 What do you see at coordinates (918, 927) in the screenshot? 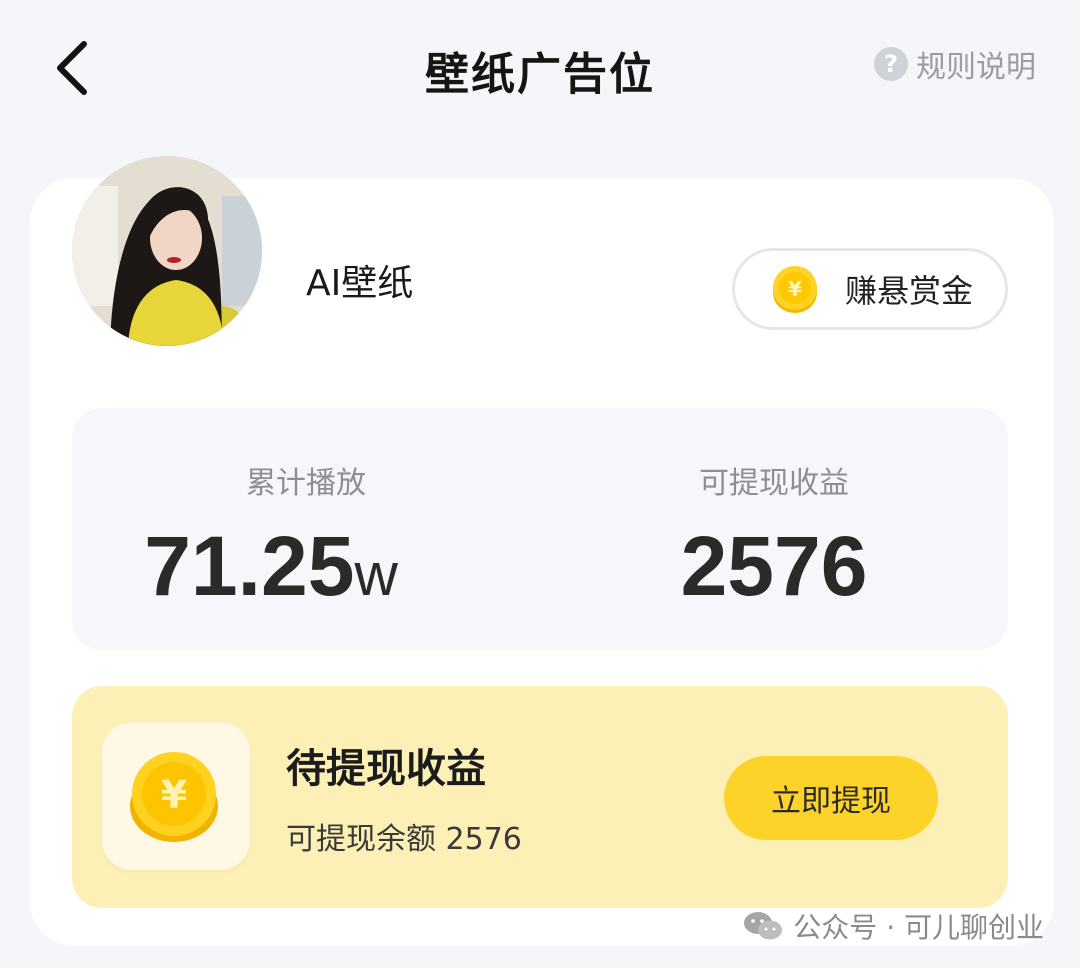
I see `watermark-text: 公众号 · 可儿聊创业` at bounding box center [918, 927].